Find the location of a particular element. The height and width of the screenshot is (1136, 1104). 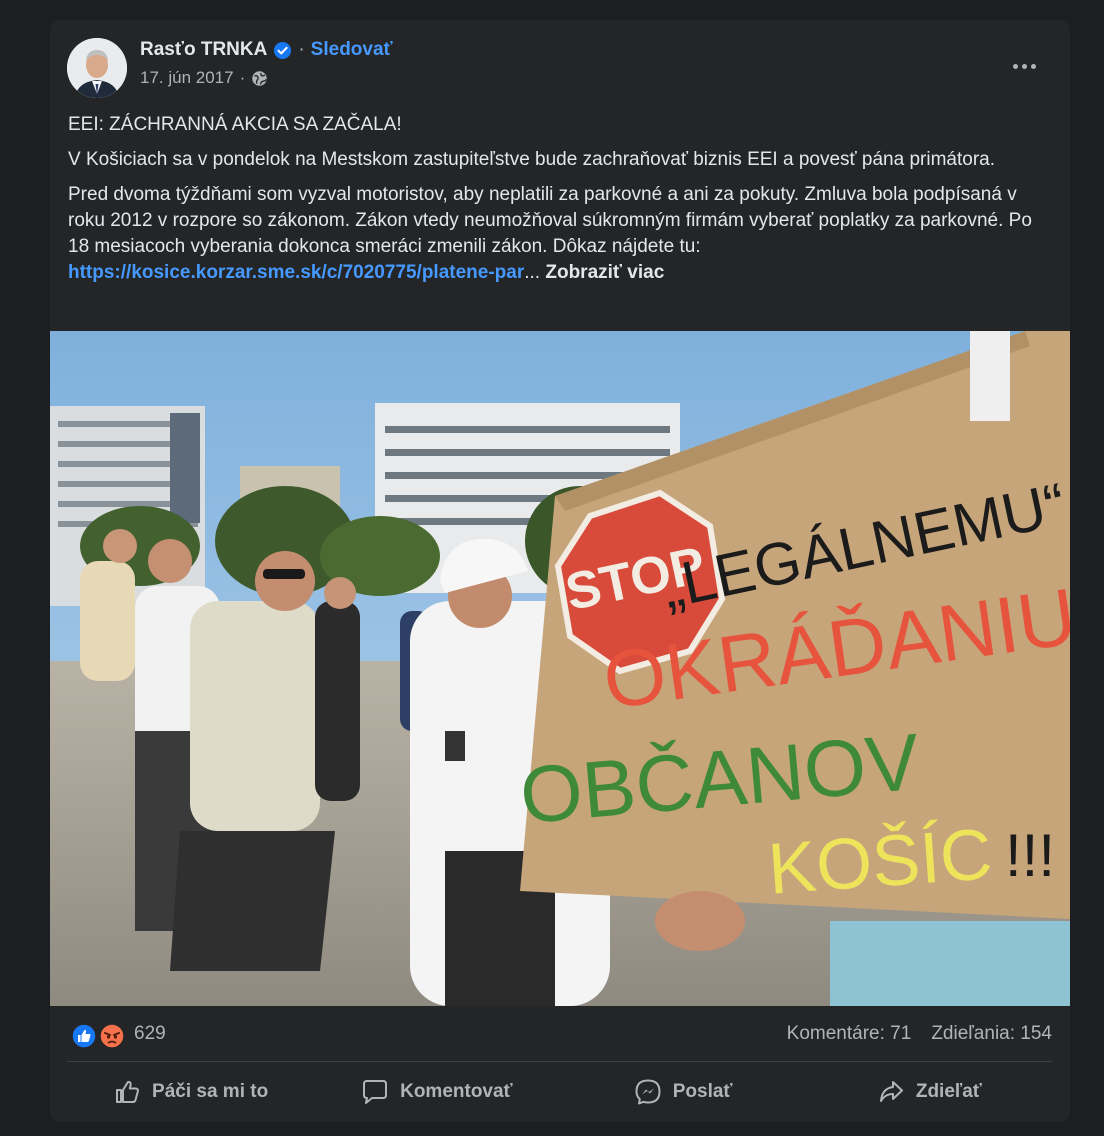

post-meta: 17. jún 2017 · is located at coordinates (204, 78).